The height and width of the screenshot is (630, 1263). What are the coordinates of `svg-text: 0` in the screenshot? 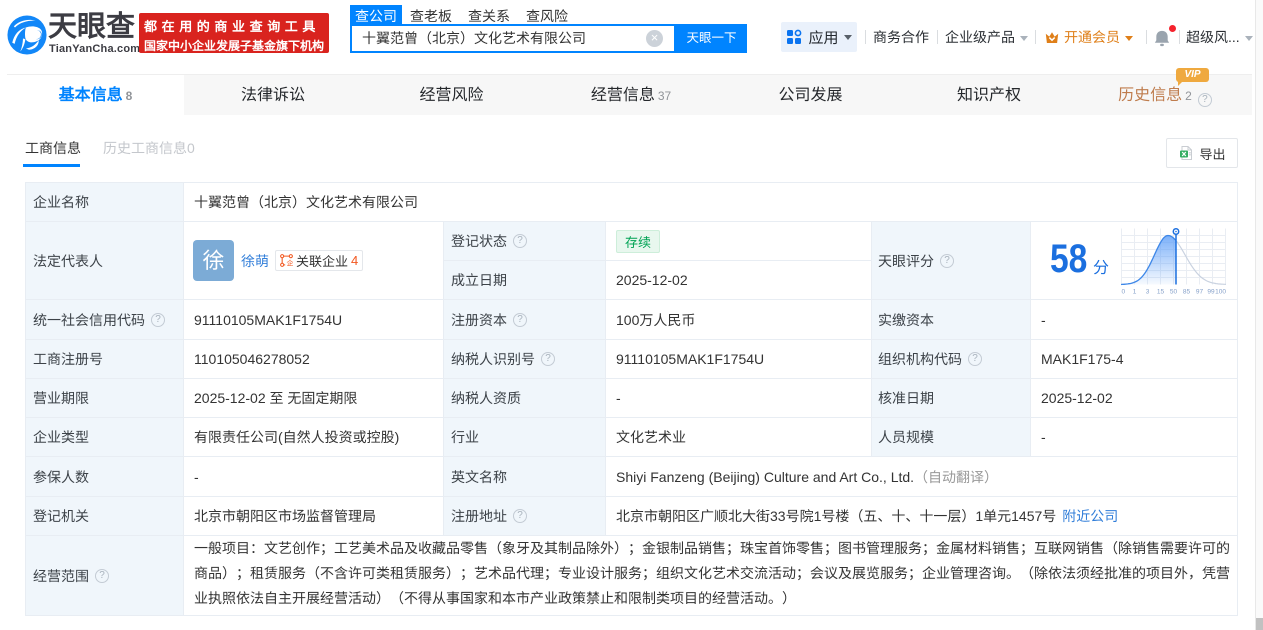 It's located at (1124, 292).